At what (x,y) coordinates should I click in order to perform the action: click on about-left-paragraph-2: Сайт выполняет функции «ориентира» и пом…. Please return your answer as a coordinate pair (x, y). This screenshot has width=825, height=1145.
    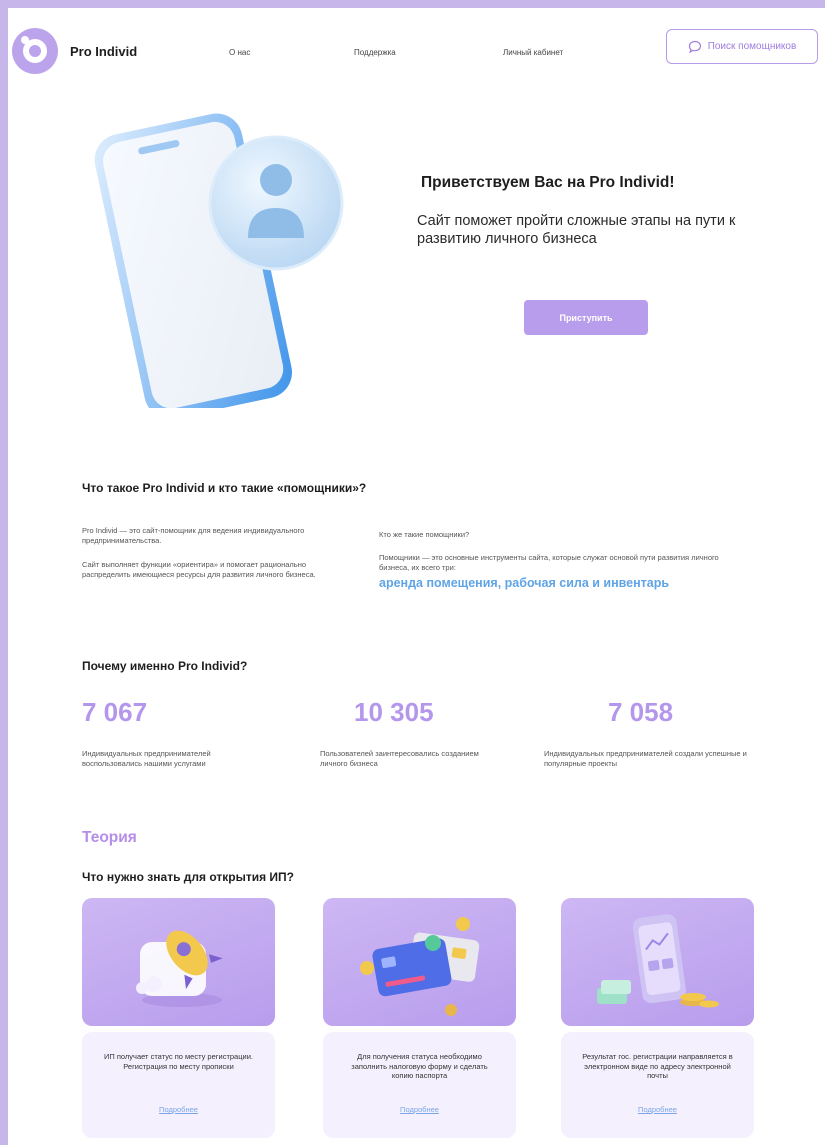
    Looking at the image, I should click on (199, 569).